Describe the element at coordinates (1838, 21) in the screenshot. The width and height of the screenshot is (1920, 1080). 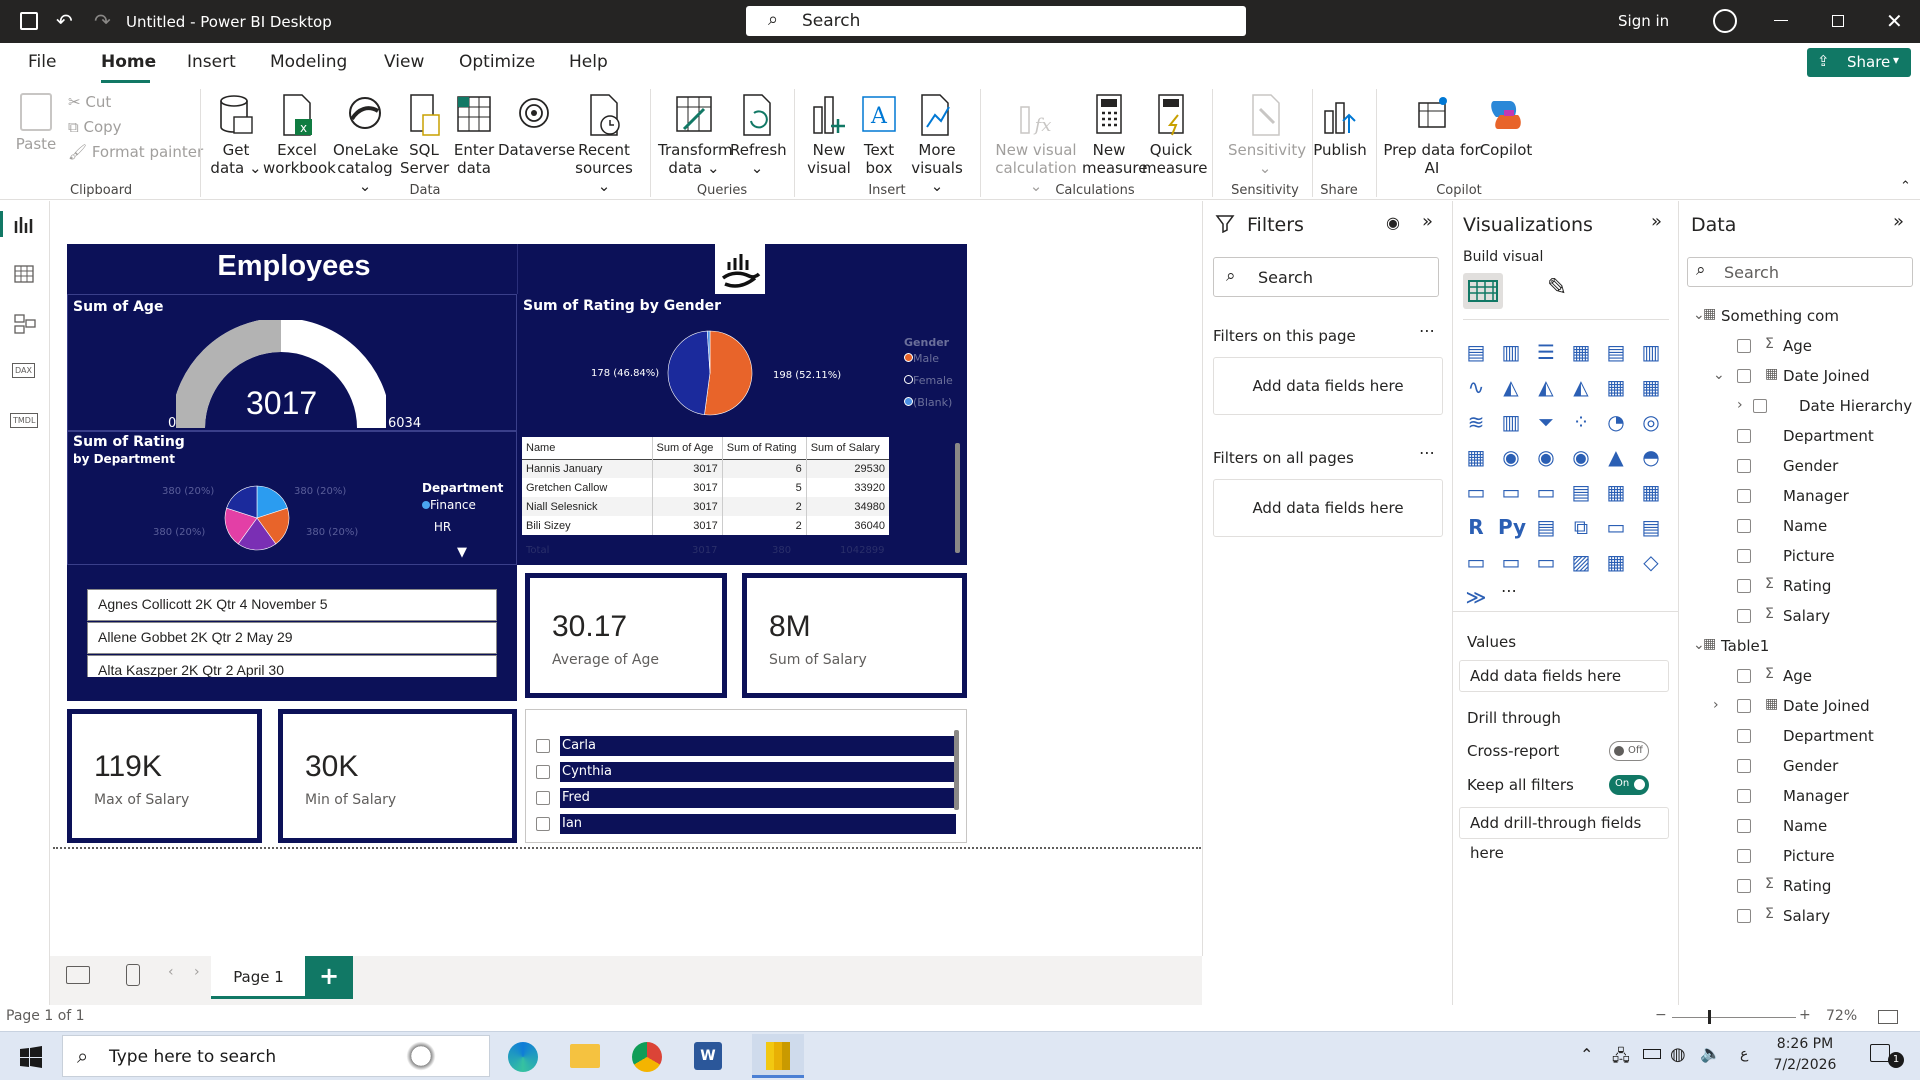
I see `maximize-icon` at that location.